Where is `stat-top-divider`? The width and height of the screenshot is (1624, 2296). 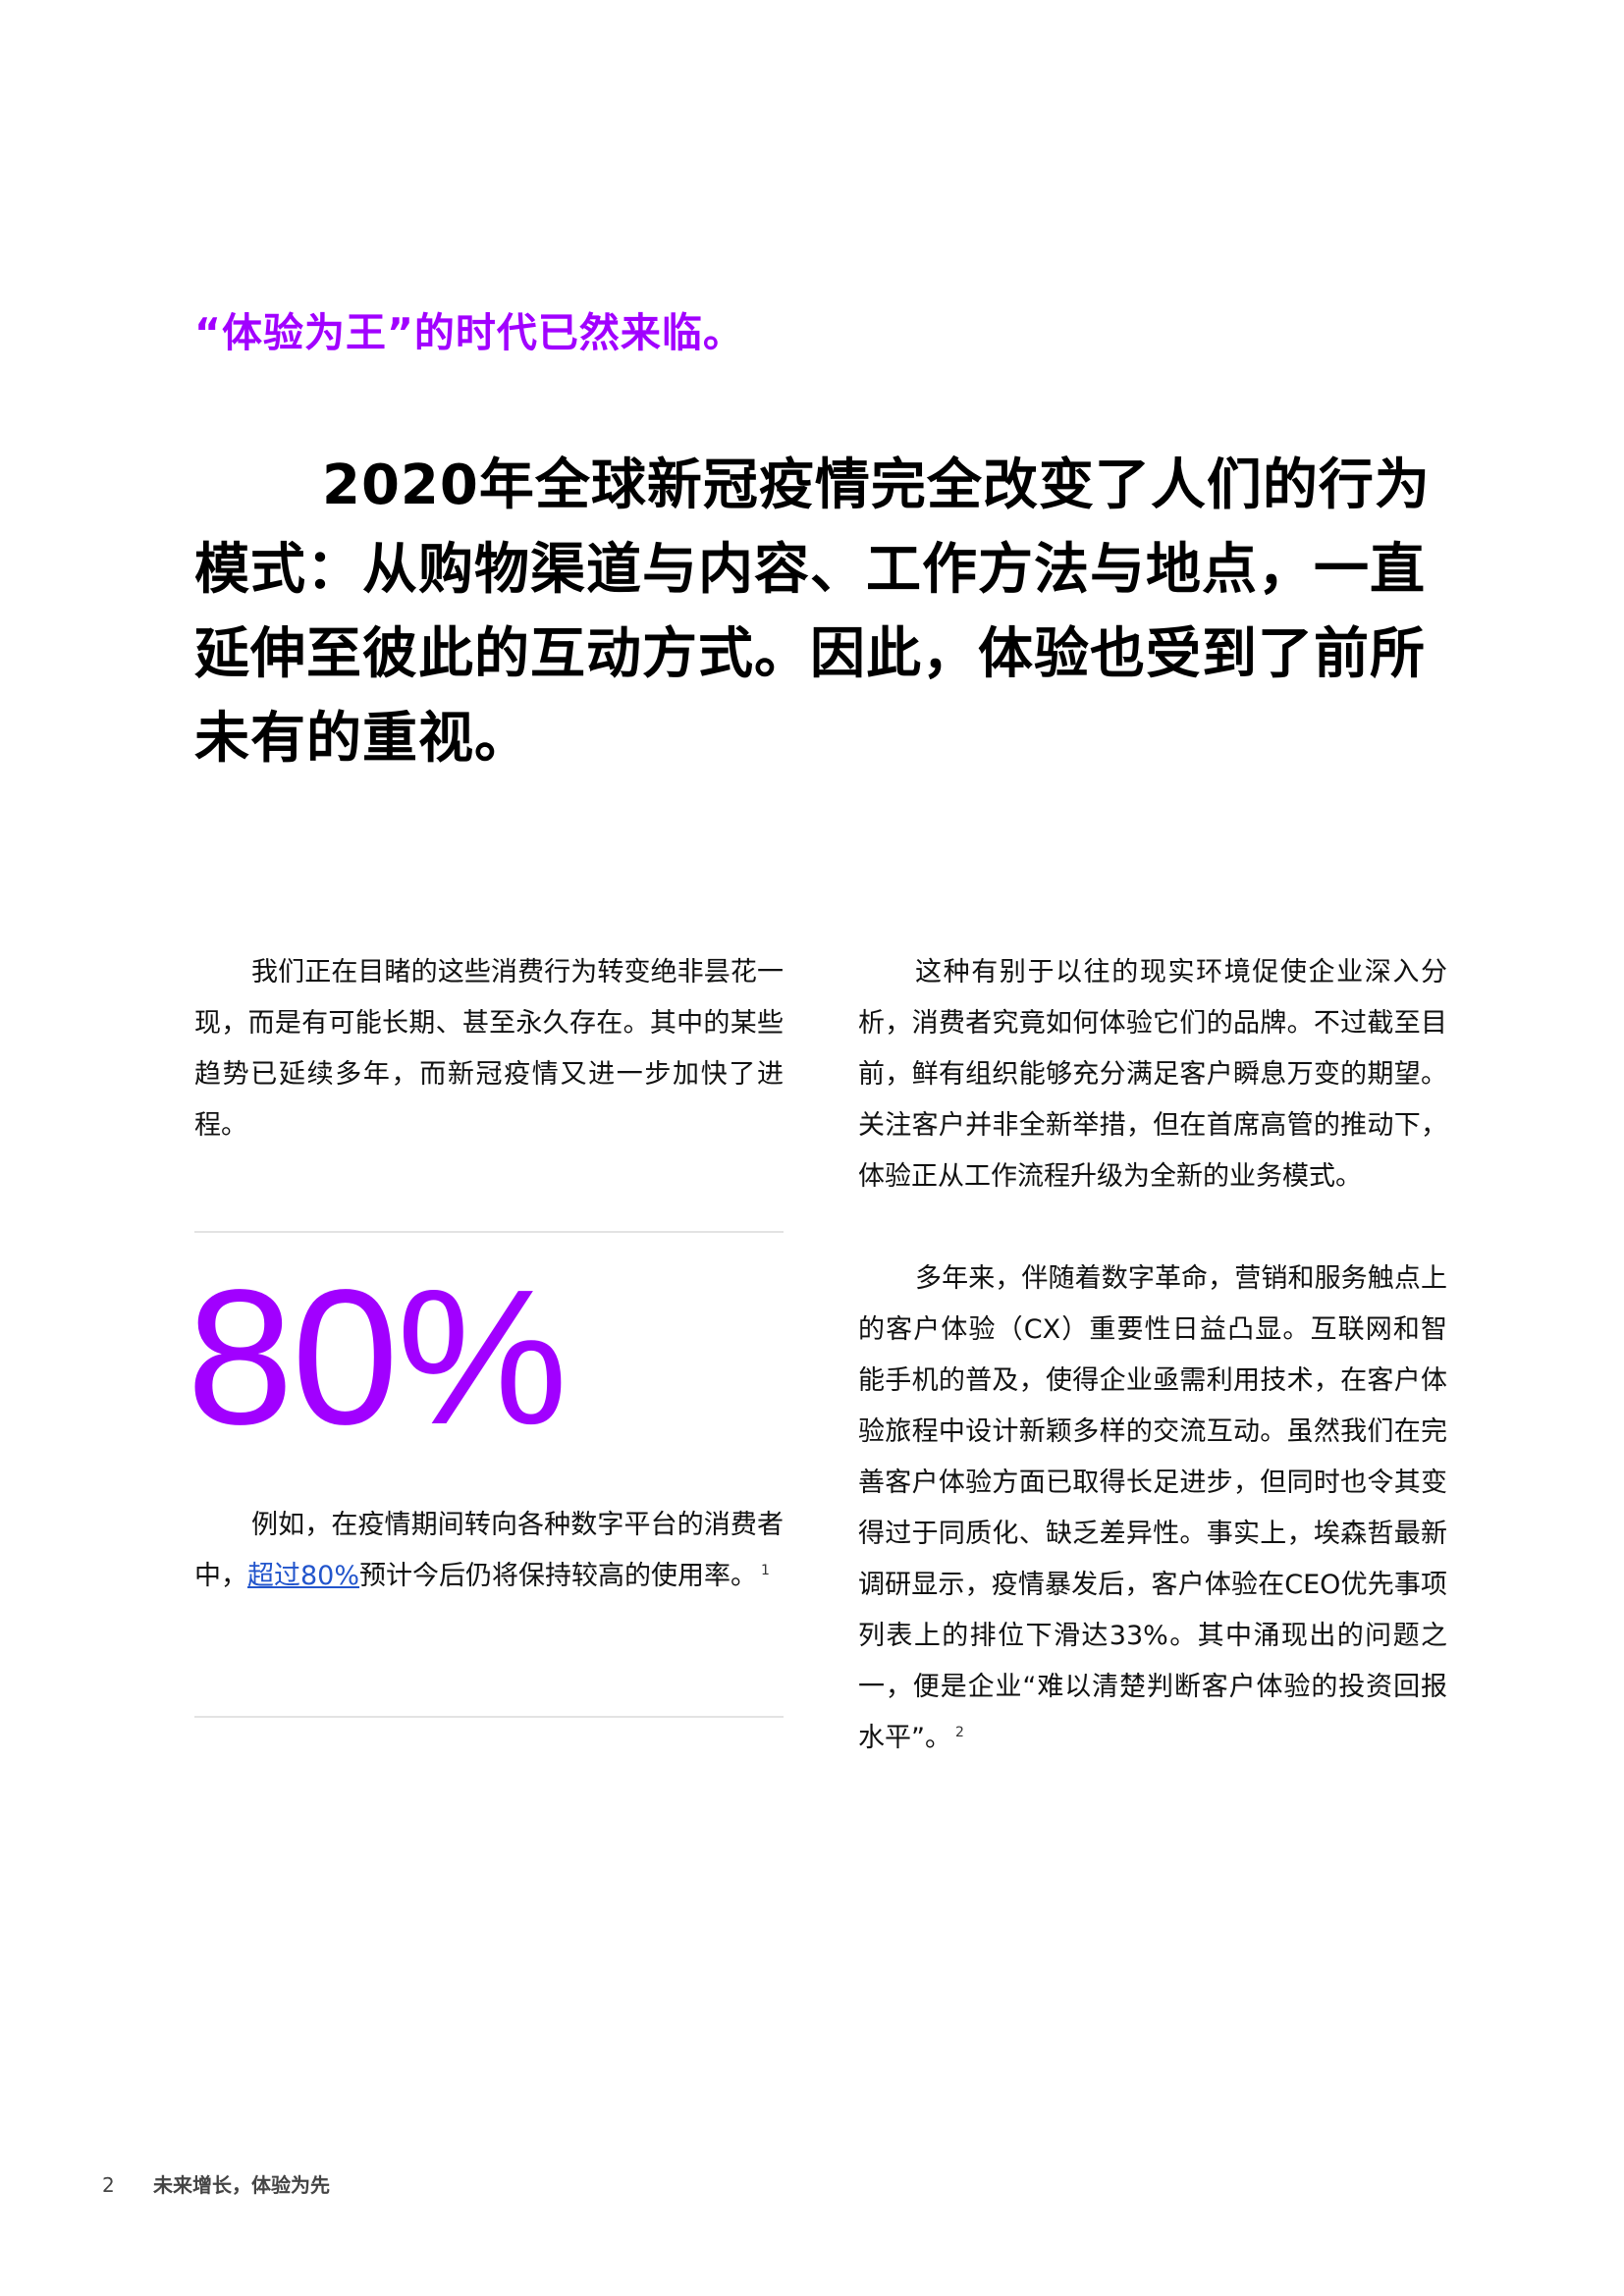
stat-top-divider is located at coordinates (489, 1232).